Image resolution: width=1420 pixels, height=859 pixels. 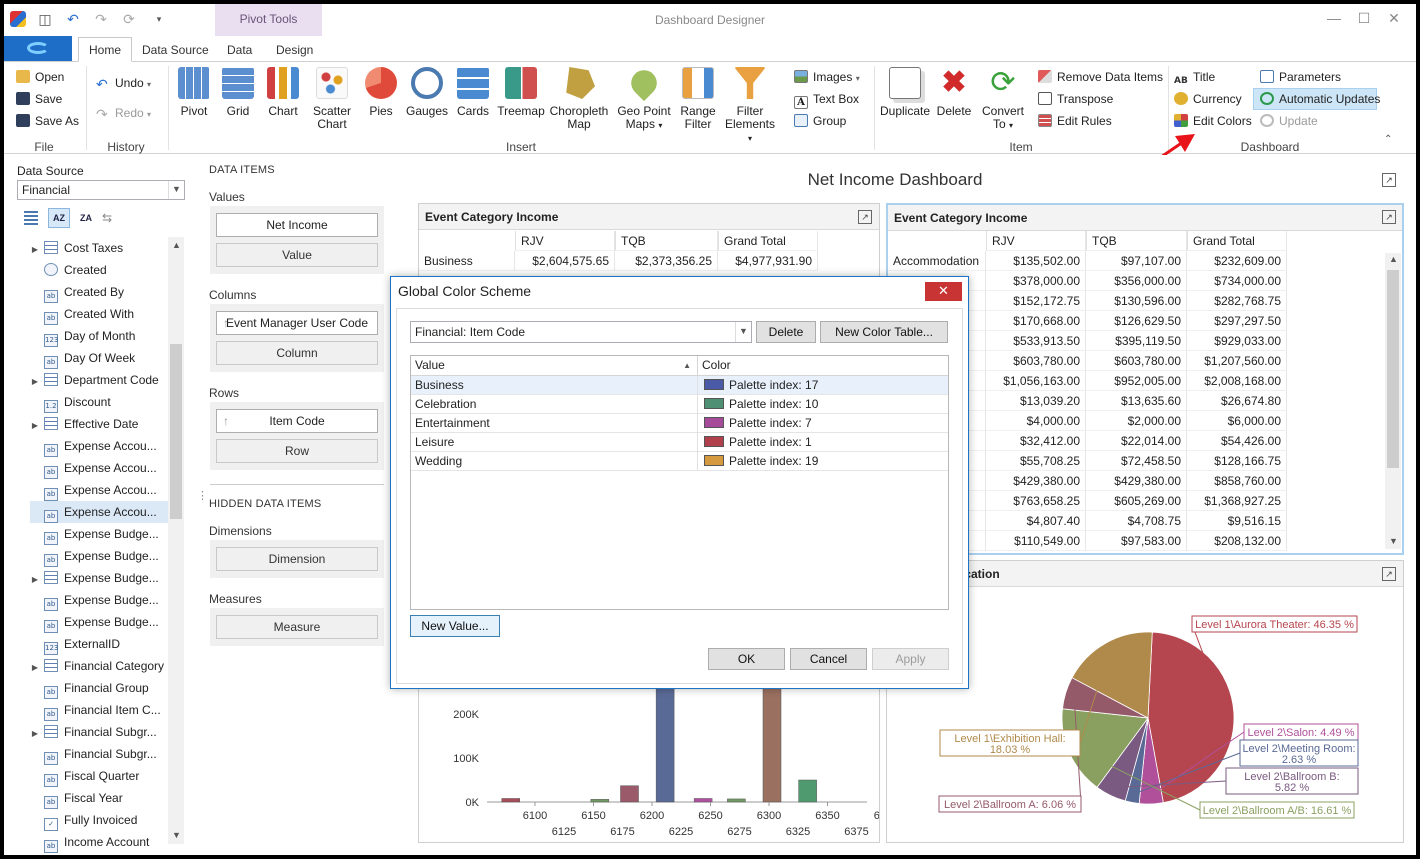 I want to click on pie-slice, so click(x=1191, y=717).